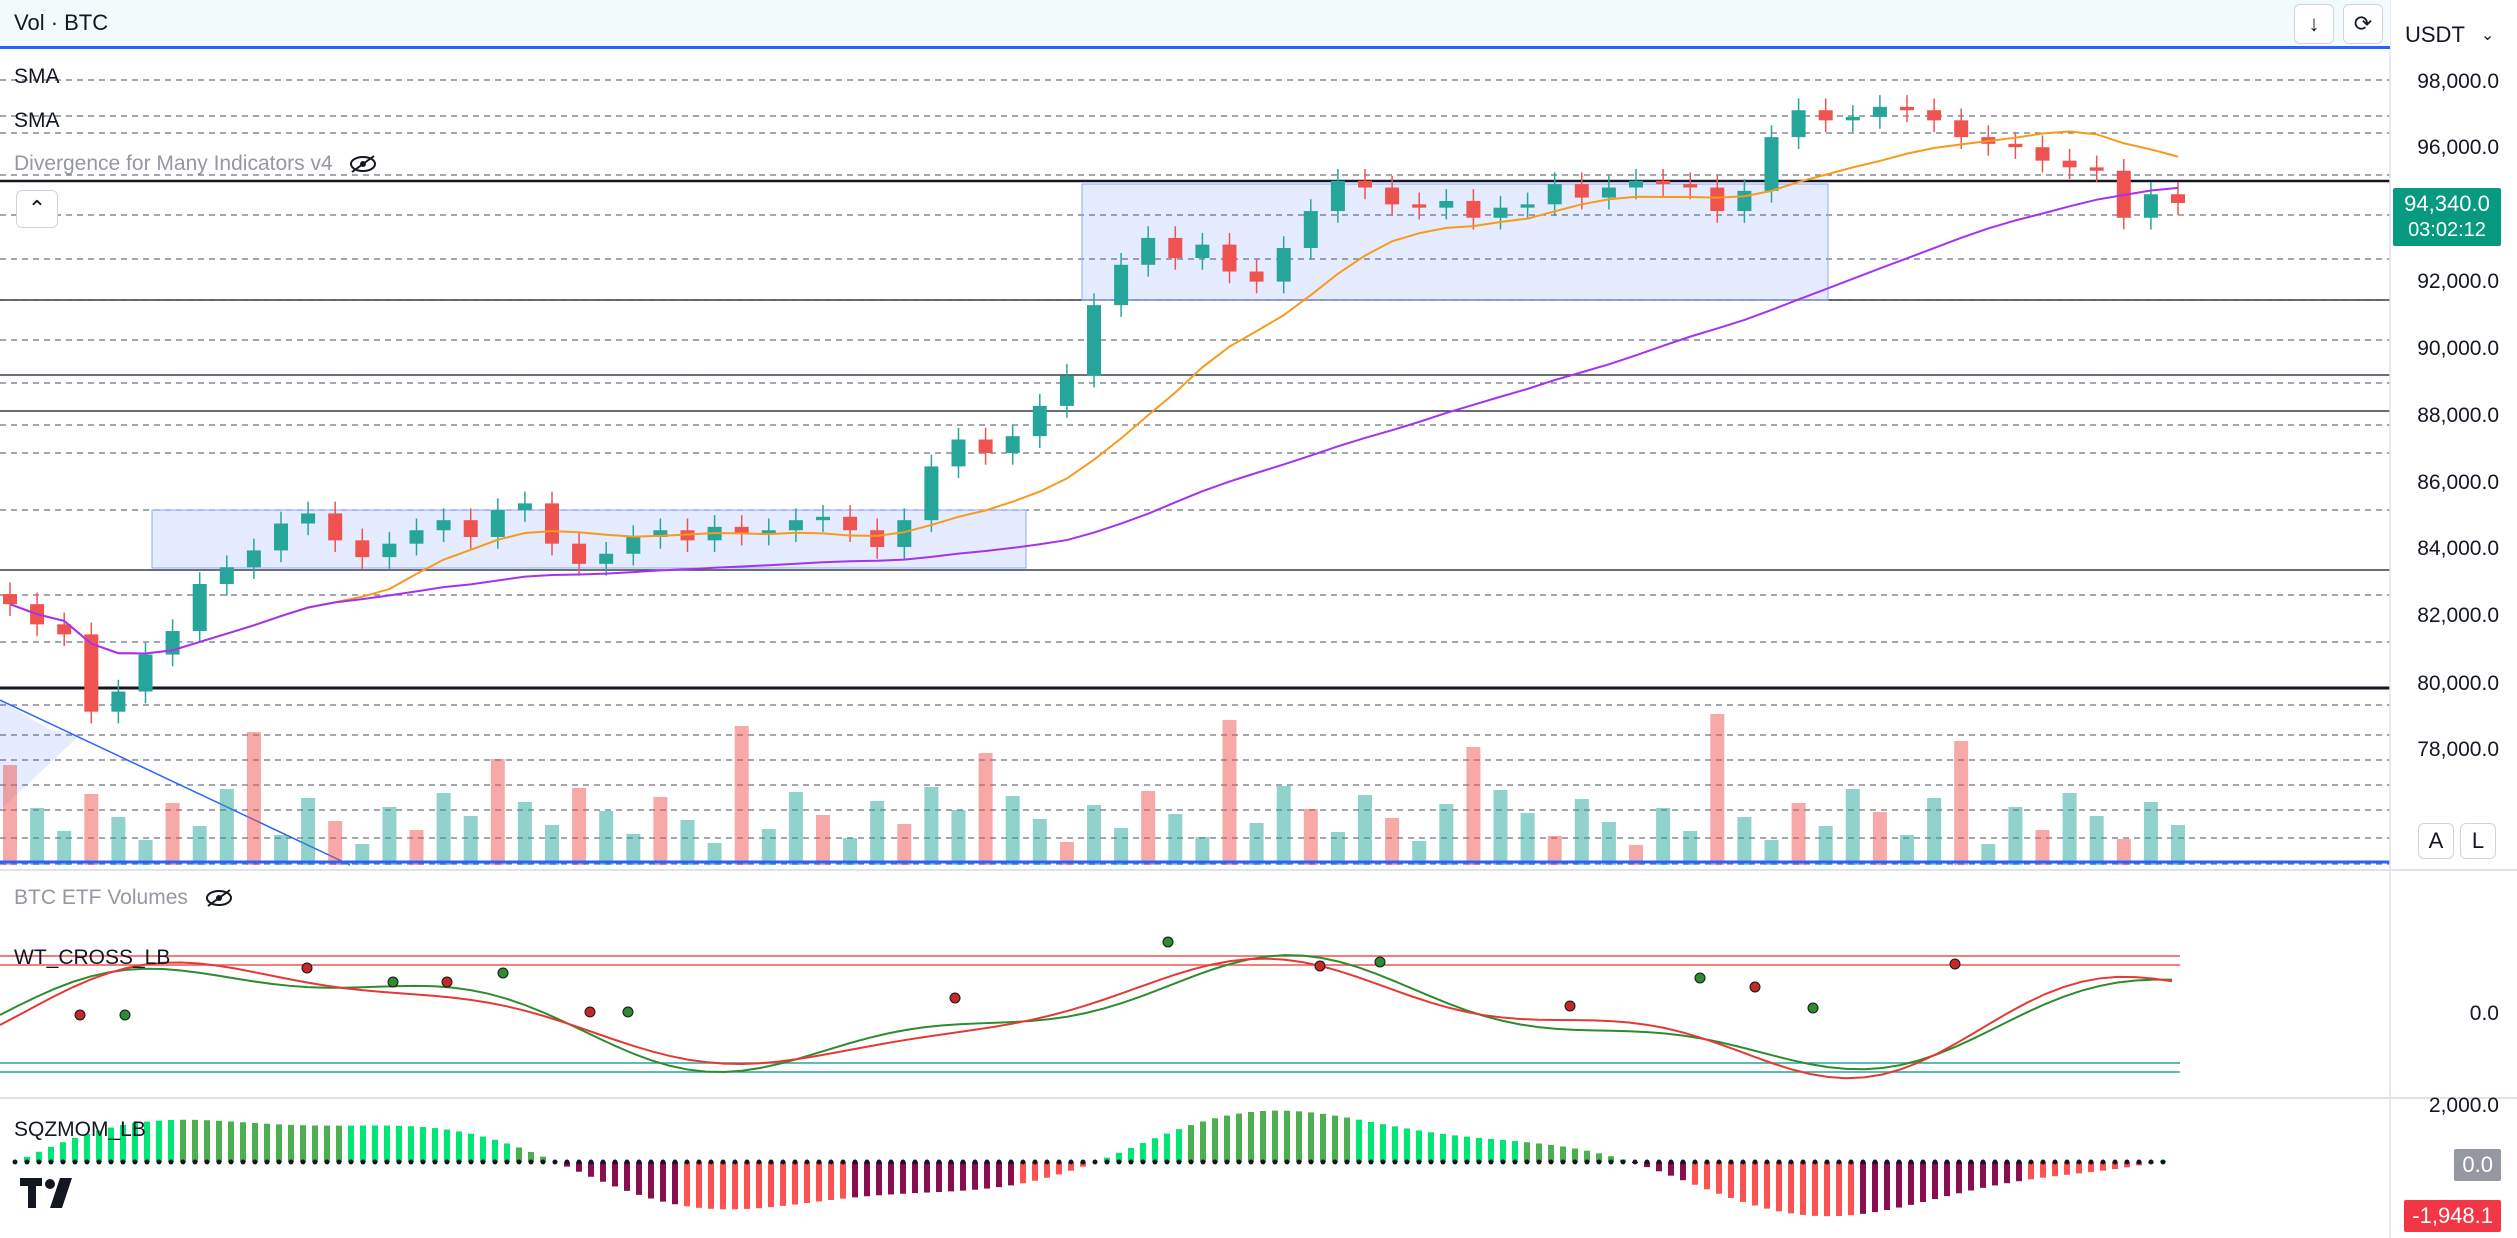  Describe the element at coordinates (2452, 1216) in the screenshot. I see `sqz-last-value-badge: -1,948.1` at that location.